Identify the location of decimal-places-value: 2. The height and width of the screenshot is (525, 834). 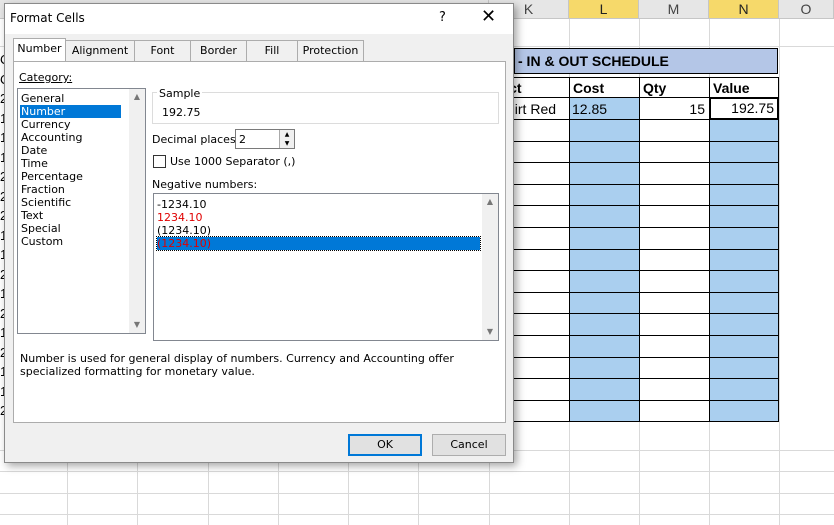
(242, 139).